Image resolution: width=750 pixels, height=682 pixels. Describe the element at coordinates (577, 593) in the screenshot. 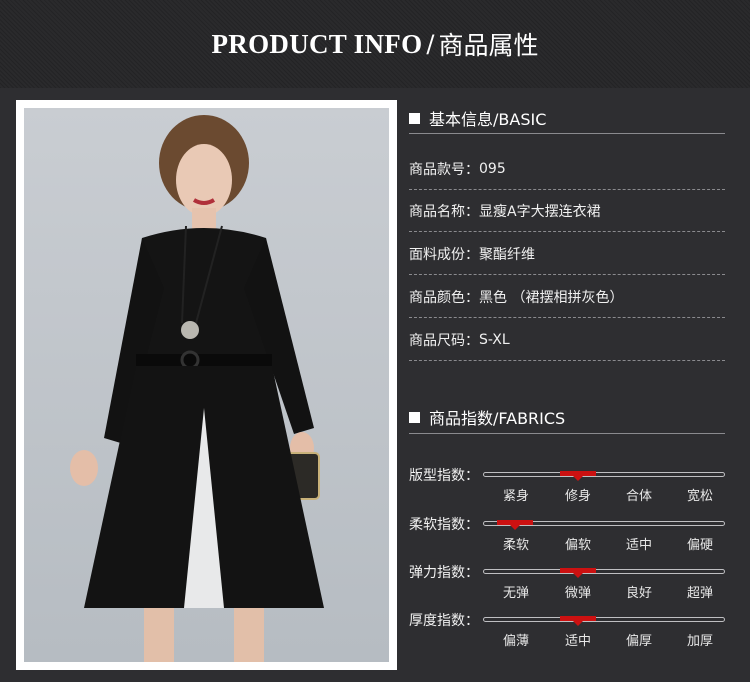

I see `index-option: 微弹` at that location.